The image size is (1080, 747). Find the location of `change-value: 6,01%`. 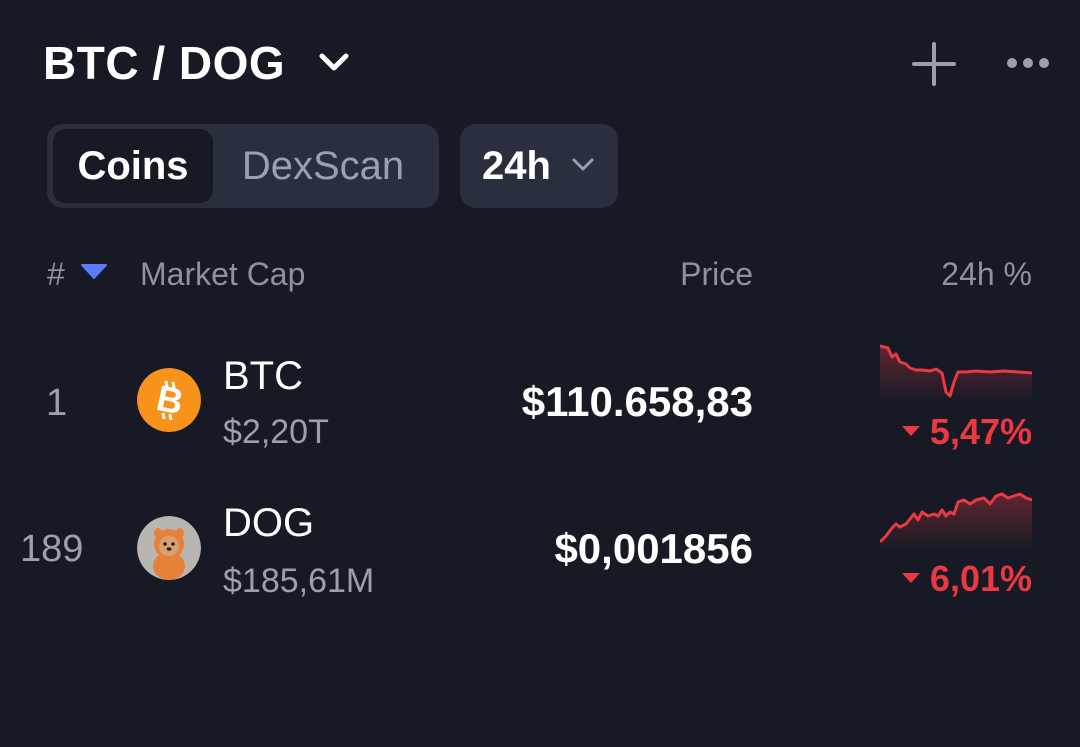

change-value: 6,01% is located at coordinates (980, 578).